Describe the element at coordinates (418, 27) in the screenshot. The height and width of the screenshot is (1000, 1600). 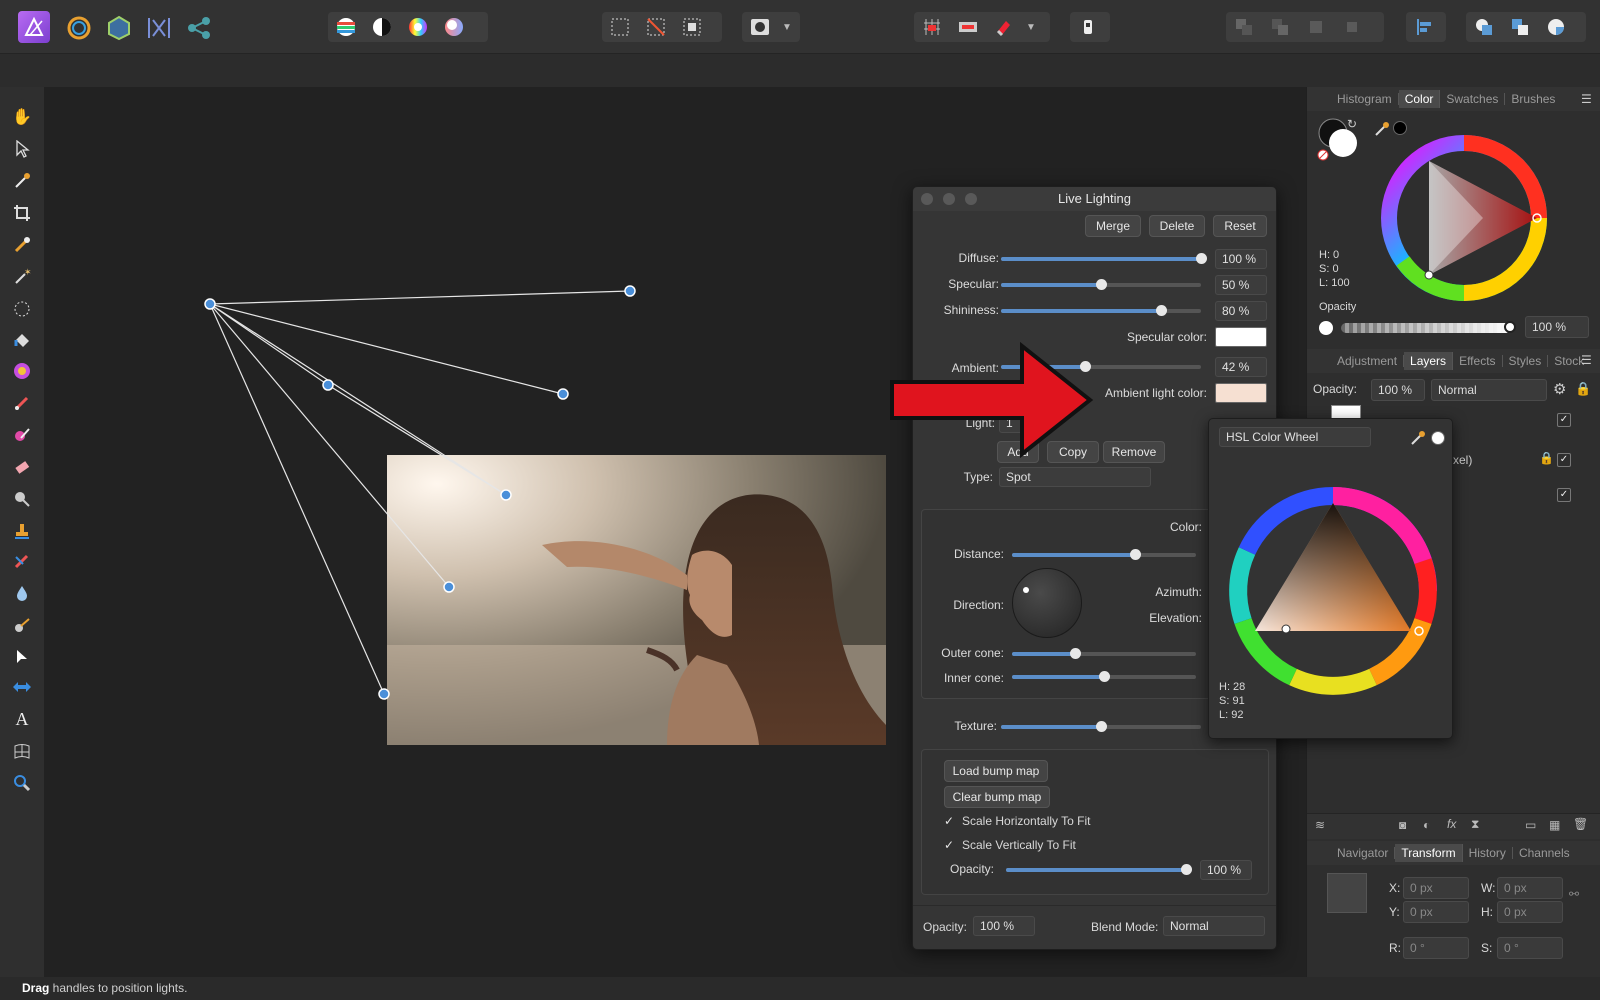
I see `hsl-icon` at that location.